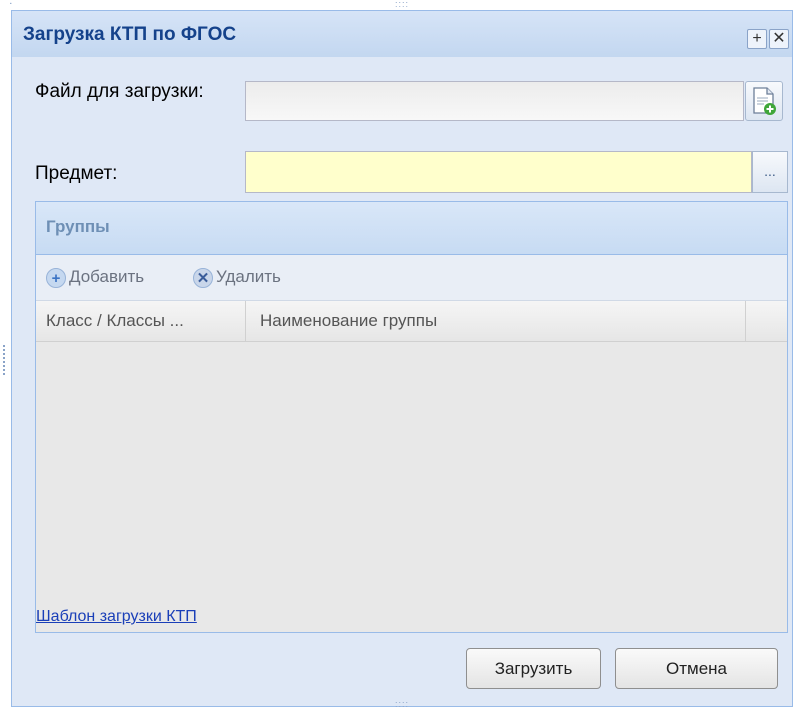  What do you see at coordinates (203, 277) in the screenshot?
I see `delete-icon: ✕` at bounding box center [203, 277].